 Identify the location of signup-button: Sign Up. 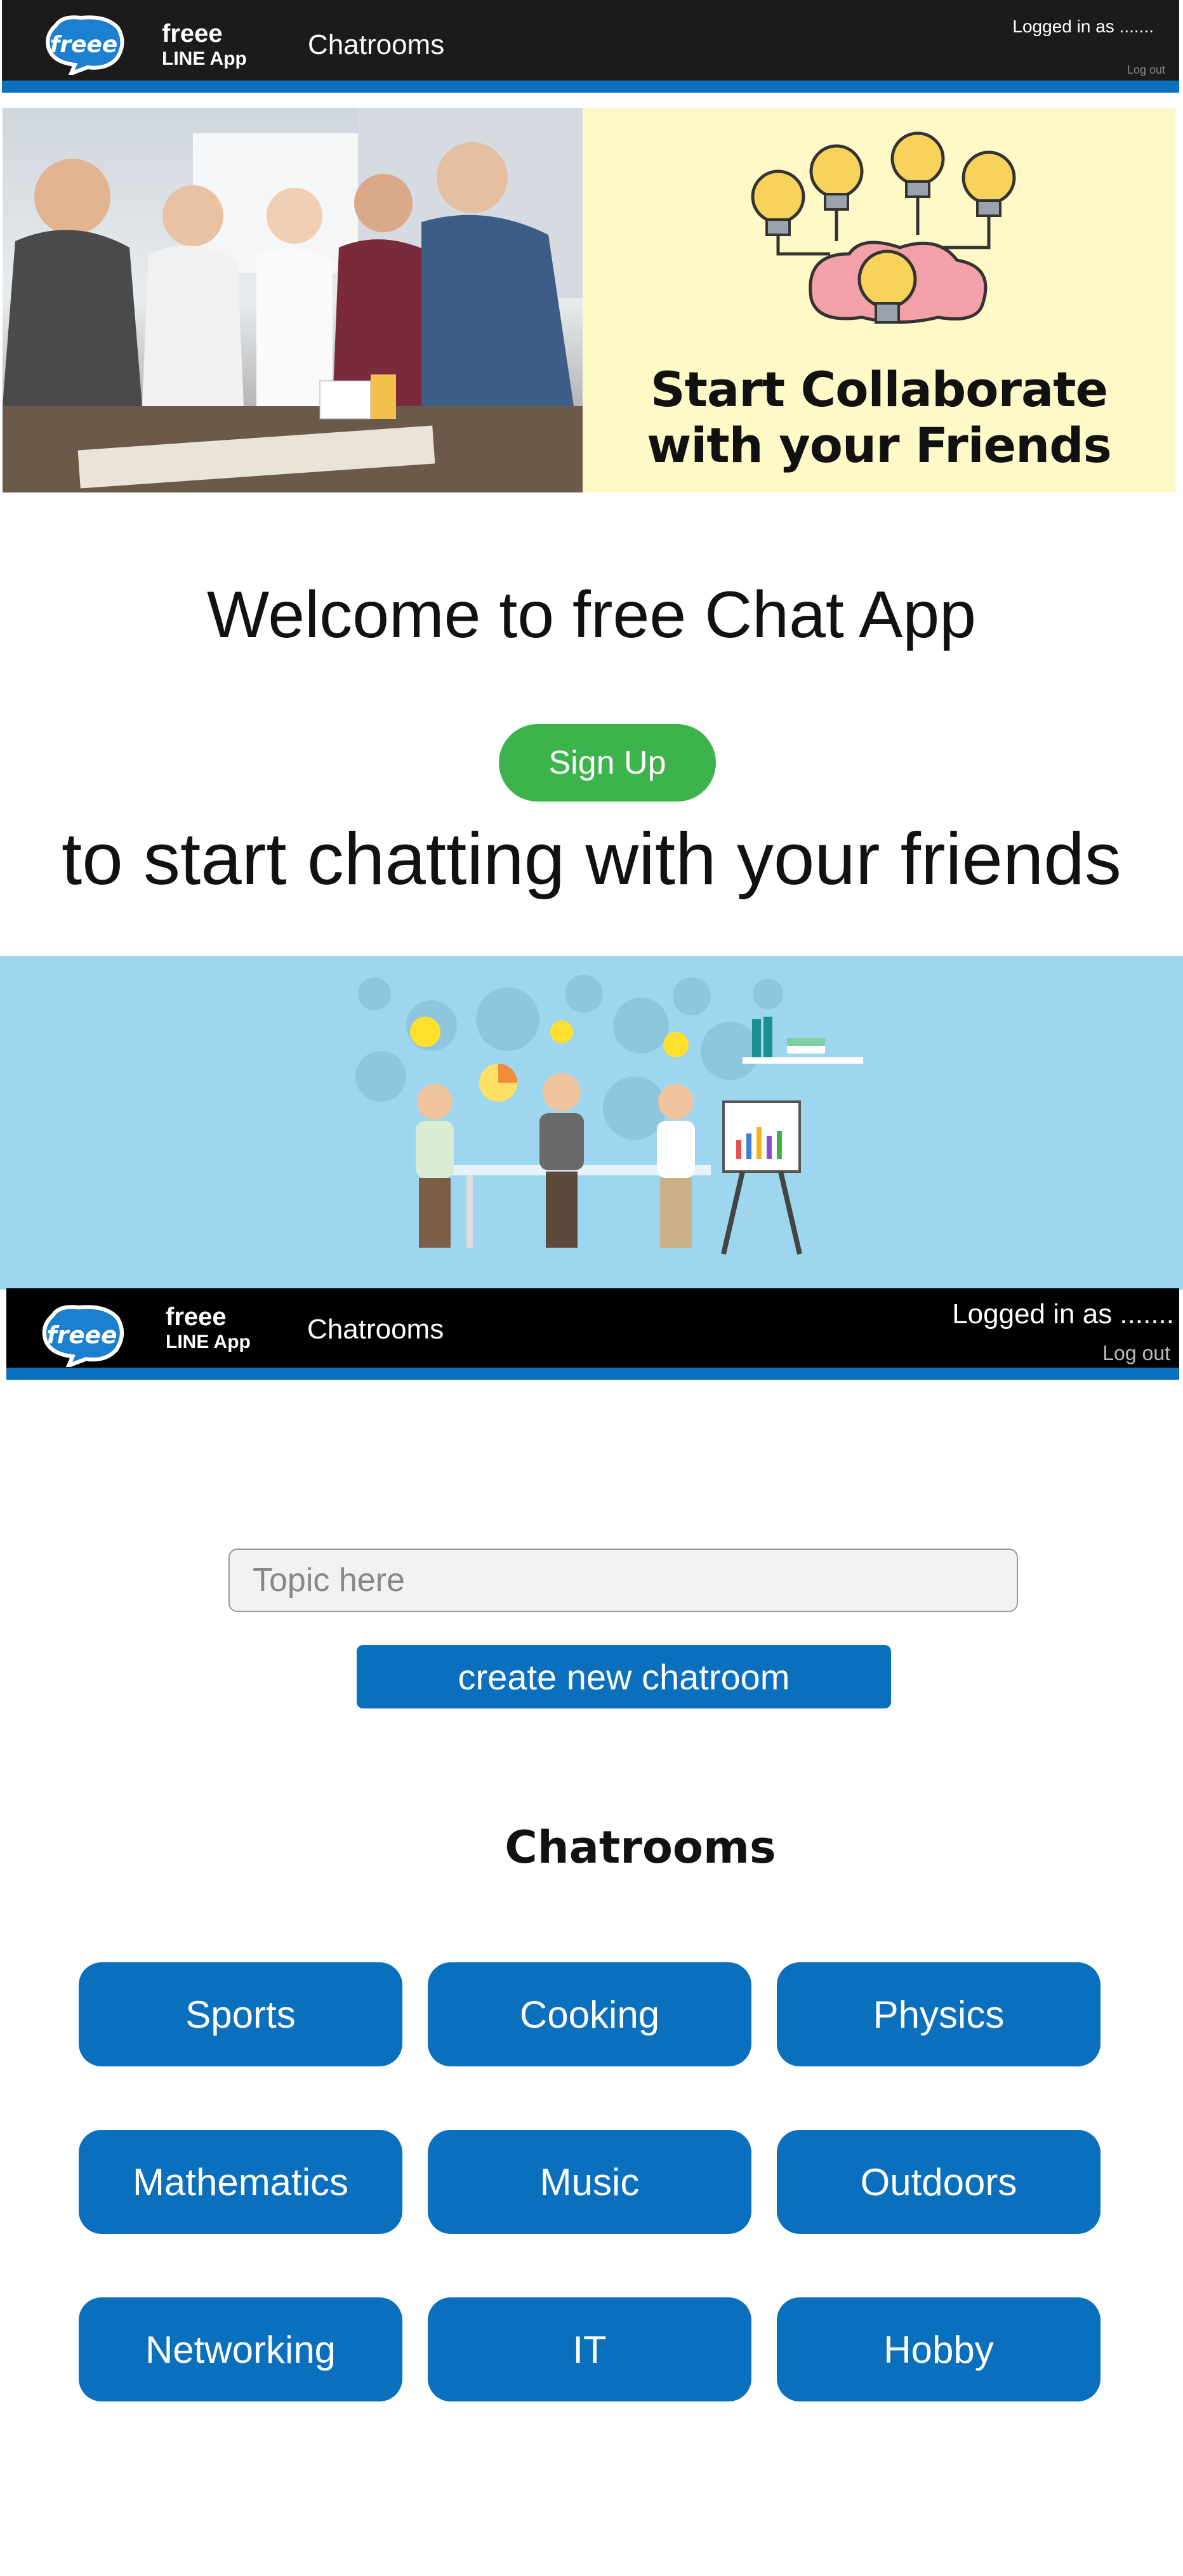
(608, 763).